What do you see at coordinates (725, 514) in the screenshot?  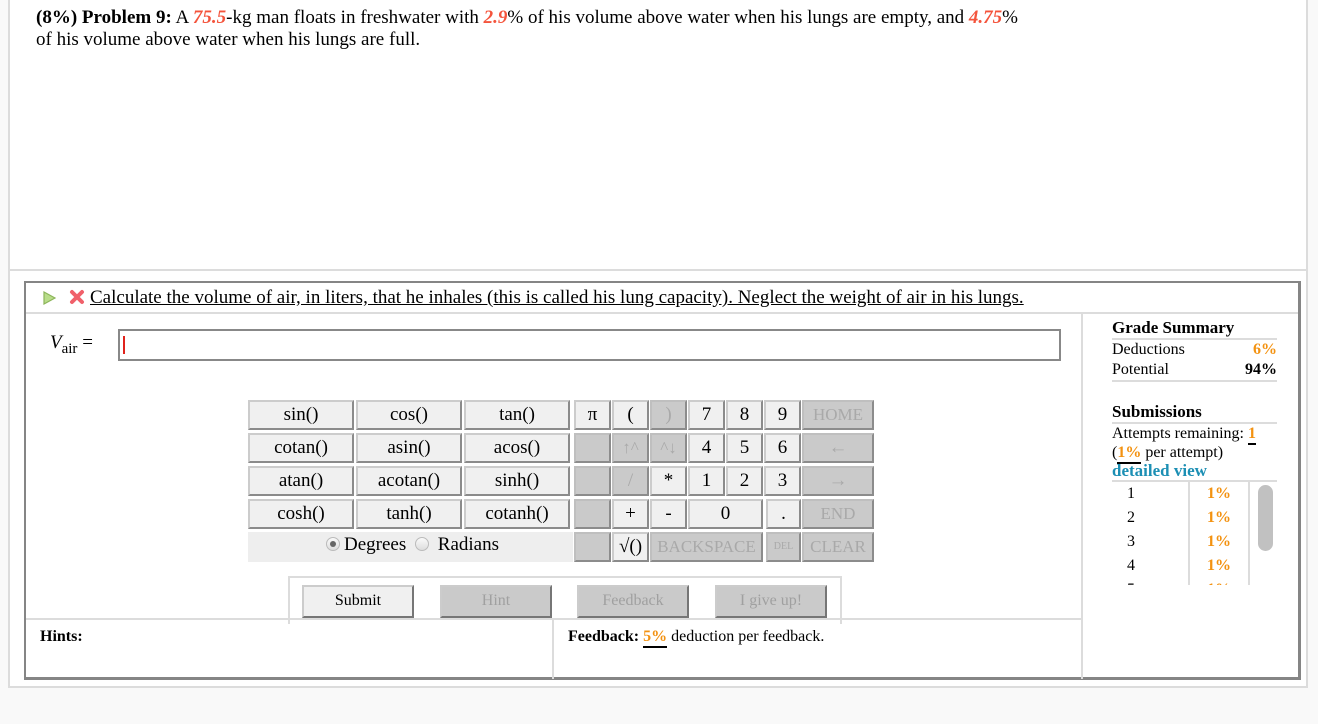 I see `key-0: 0` at bounding box center [725, 514].